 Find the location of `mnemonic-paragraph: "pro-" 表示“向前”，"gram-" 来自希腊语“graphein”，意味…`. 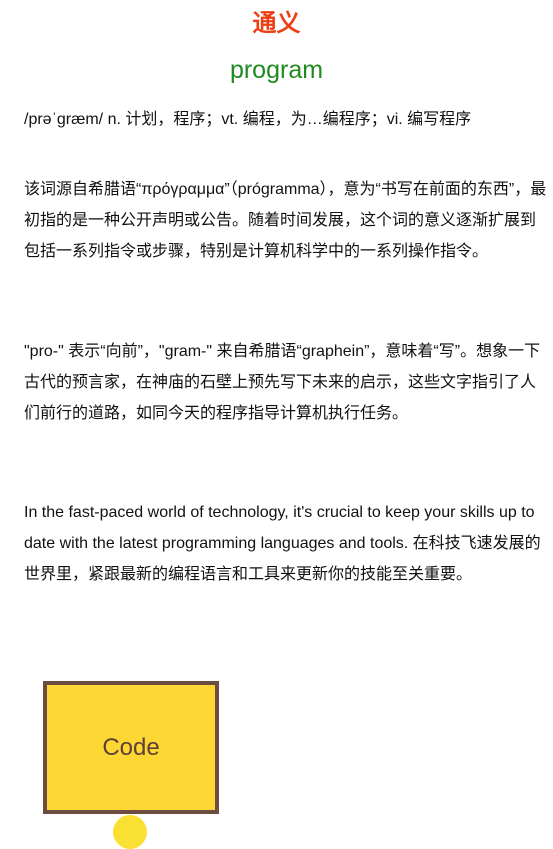

mnemonic-paragraph: "pro-" 表示“向前”，"gram-" 来自希腊语“graphein”，意味… is located at coordinates (282, 382).